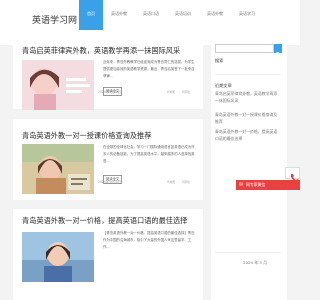 Image resolution: width=320 pixels, height=300 pixels. I want to click on wechat-consult-label: 网专家微信, so click(256, 184).